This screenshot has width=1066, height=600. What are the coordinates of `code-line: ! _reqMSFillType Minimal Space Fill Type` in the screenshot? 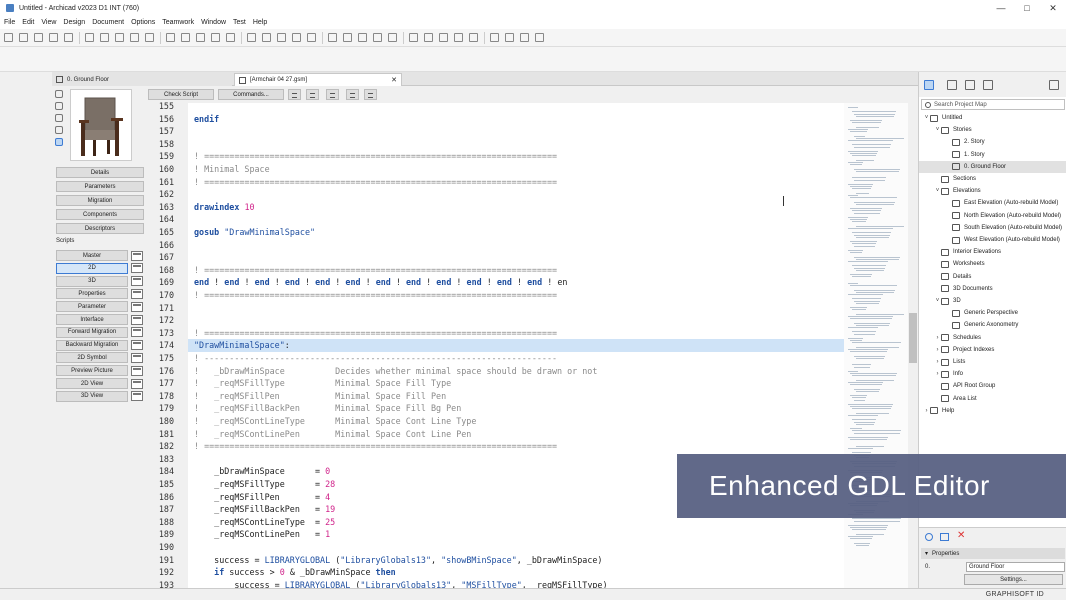 It's located at (516, 383).